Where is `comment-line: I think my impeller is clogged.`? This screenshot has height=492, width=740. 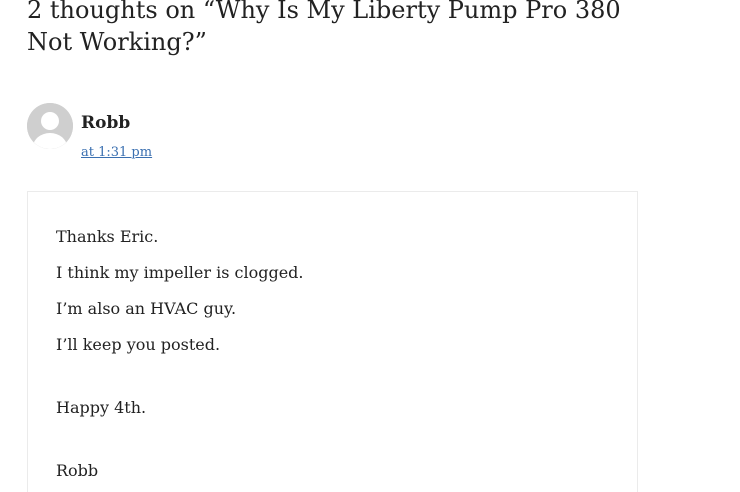
comment-line: I think my impeller is clogged. is located at coordinates (180, 272).